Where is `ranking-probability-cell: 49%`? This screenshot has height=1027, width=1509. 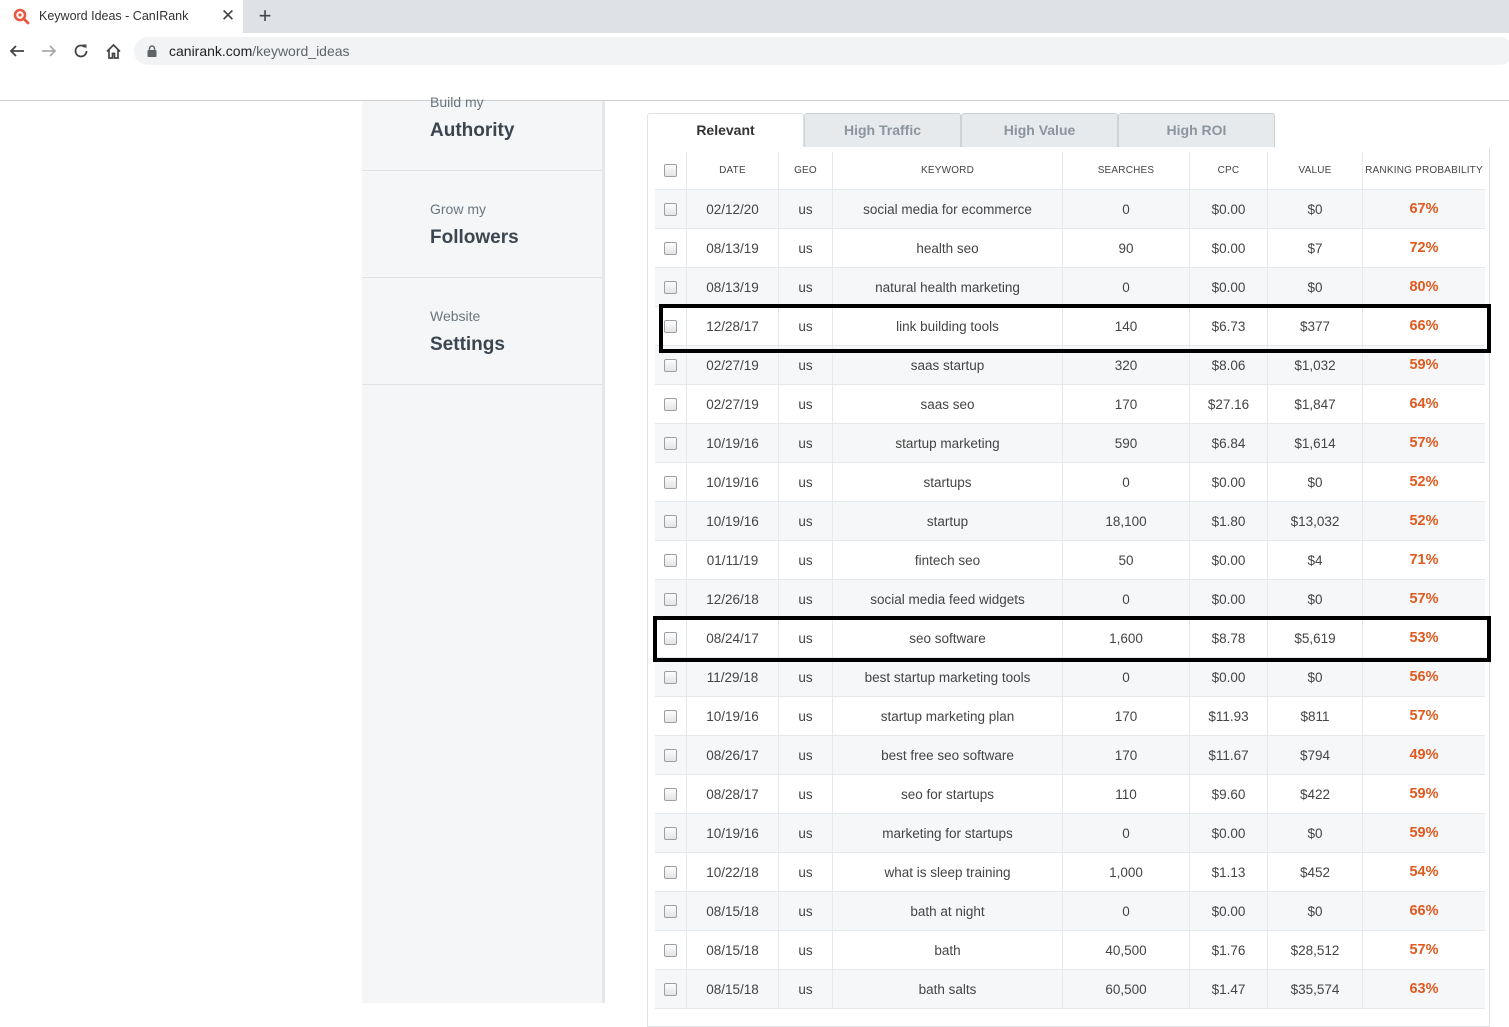 ranking-probability-cell: 49% is located at coordinates (1424, 755).